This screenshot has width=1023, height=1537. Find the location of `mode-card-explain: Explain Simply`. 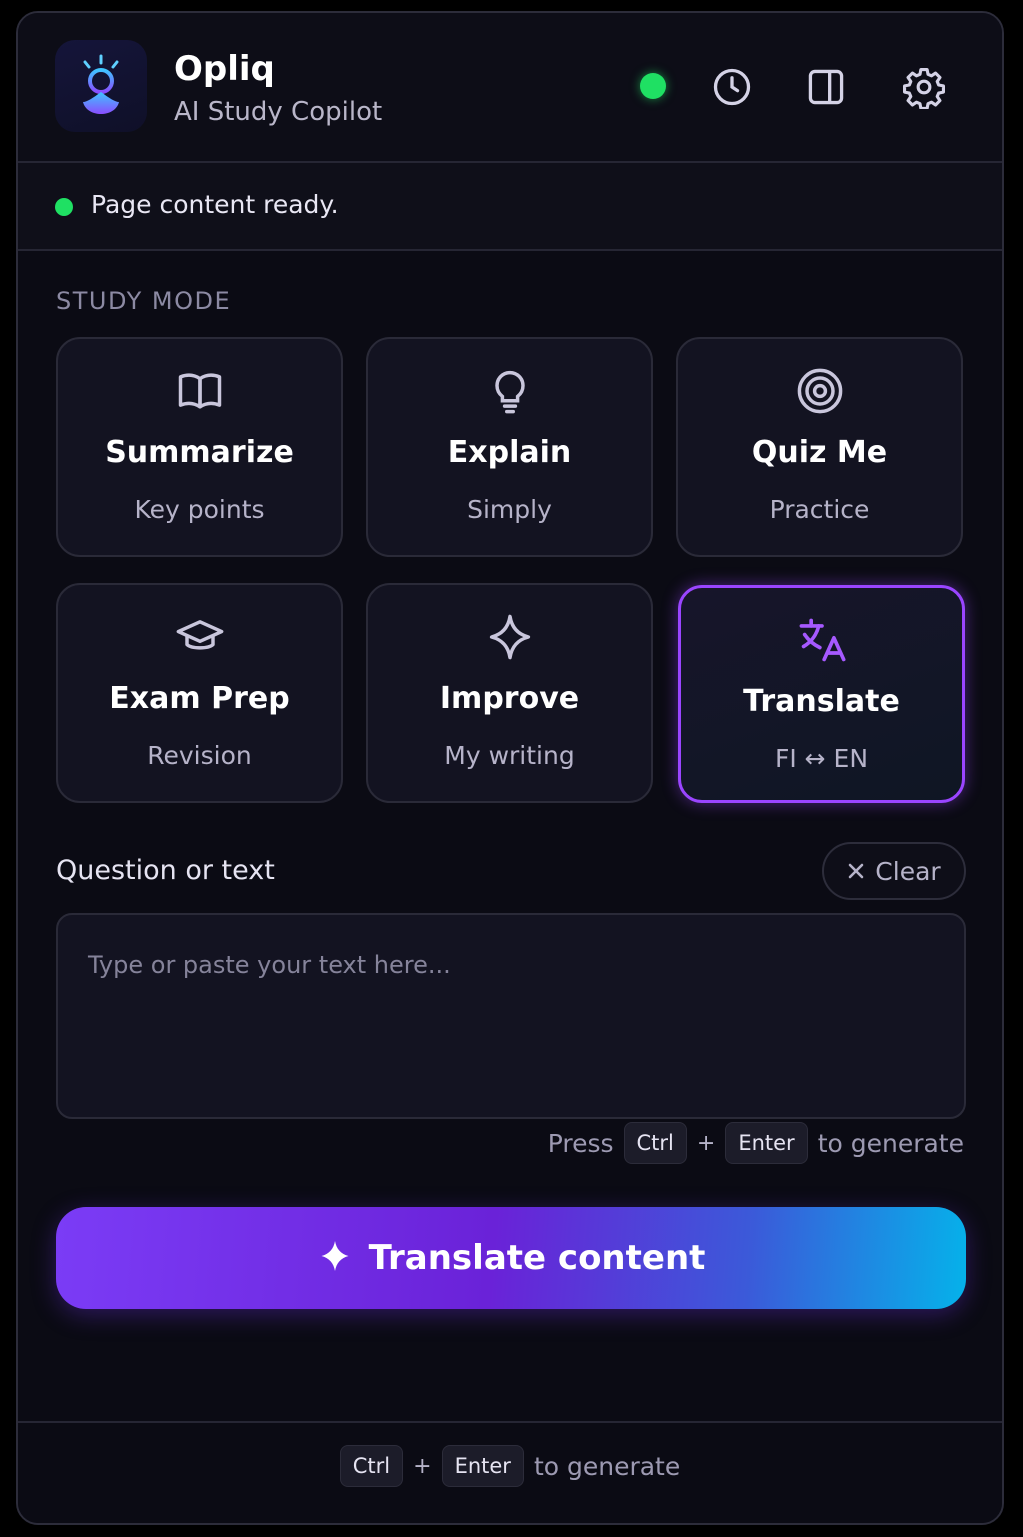

mode-card-explain: Explain Simply is located at coordinates (509, 447).